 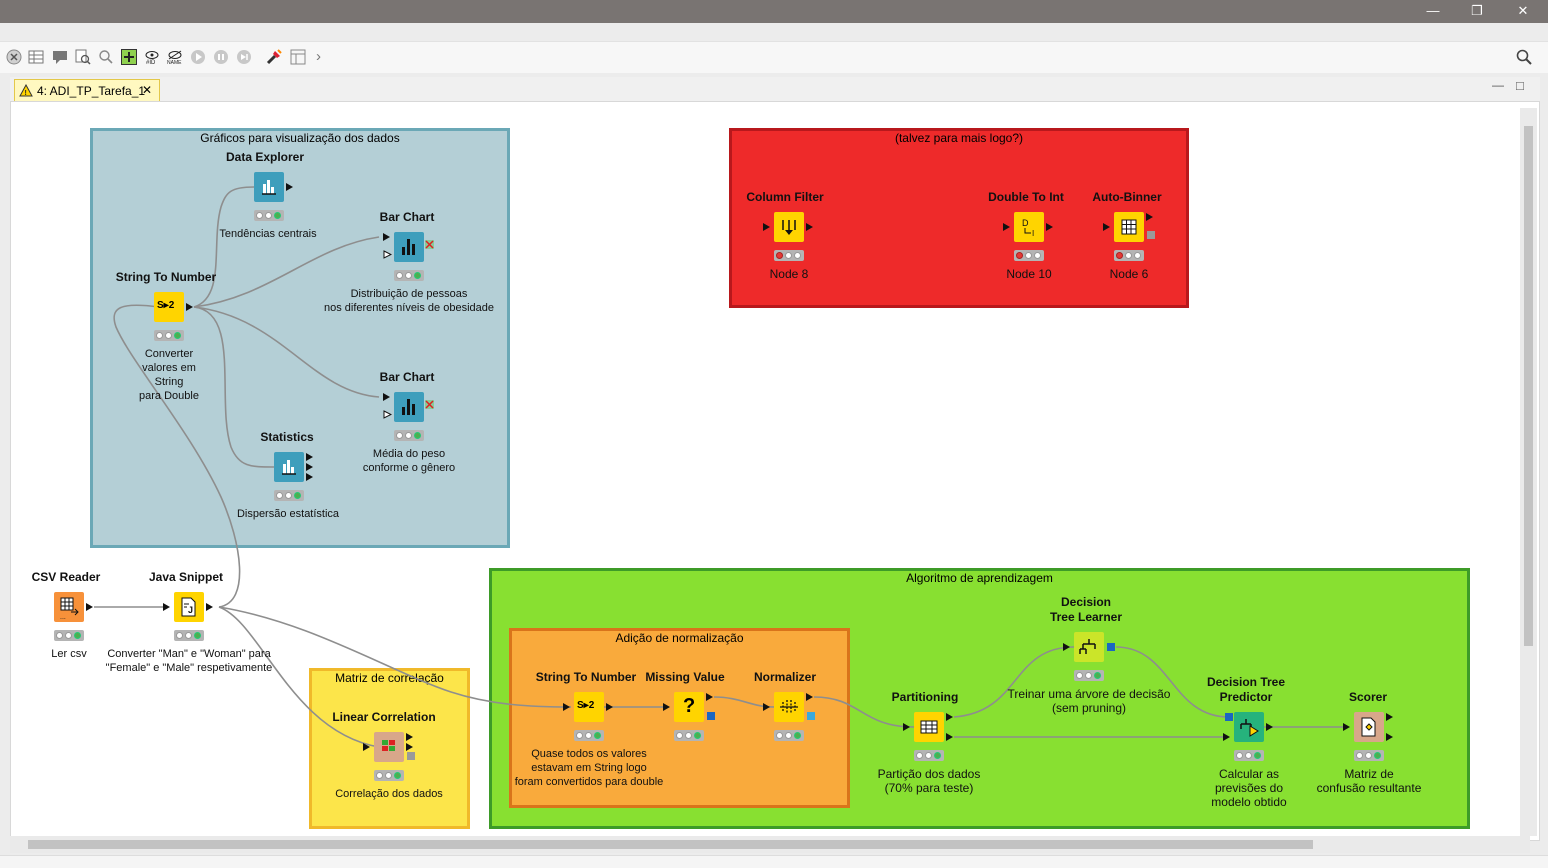 What do you see at coordinates (689, 707) in the screenshot?
I see `node-missing-value: ?` at bounding box center [689, 707].